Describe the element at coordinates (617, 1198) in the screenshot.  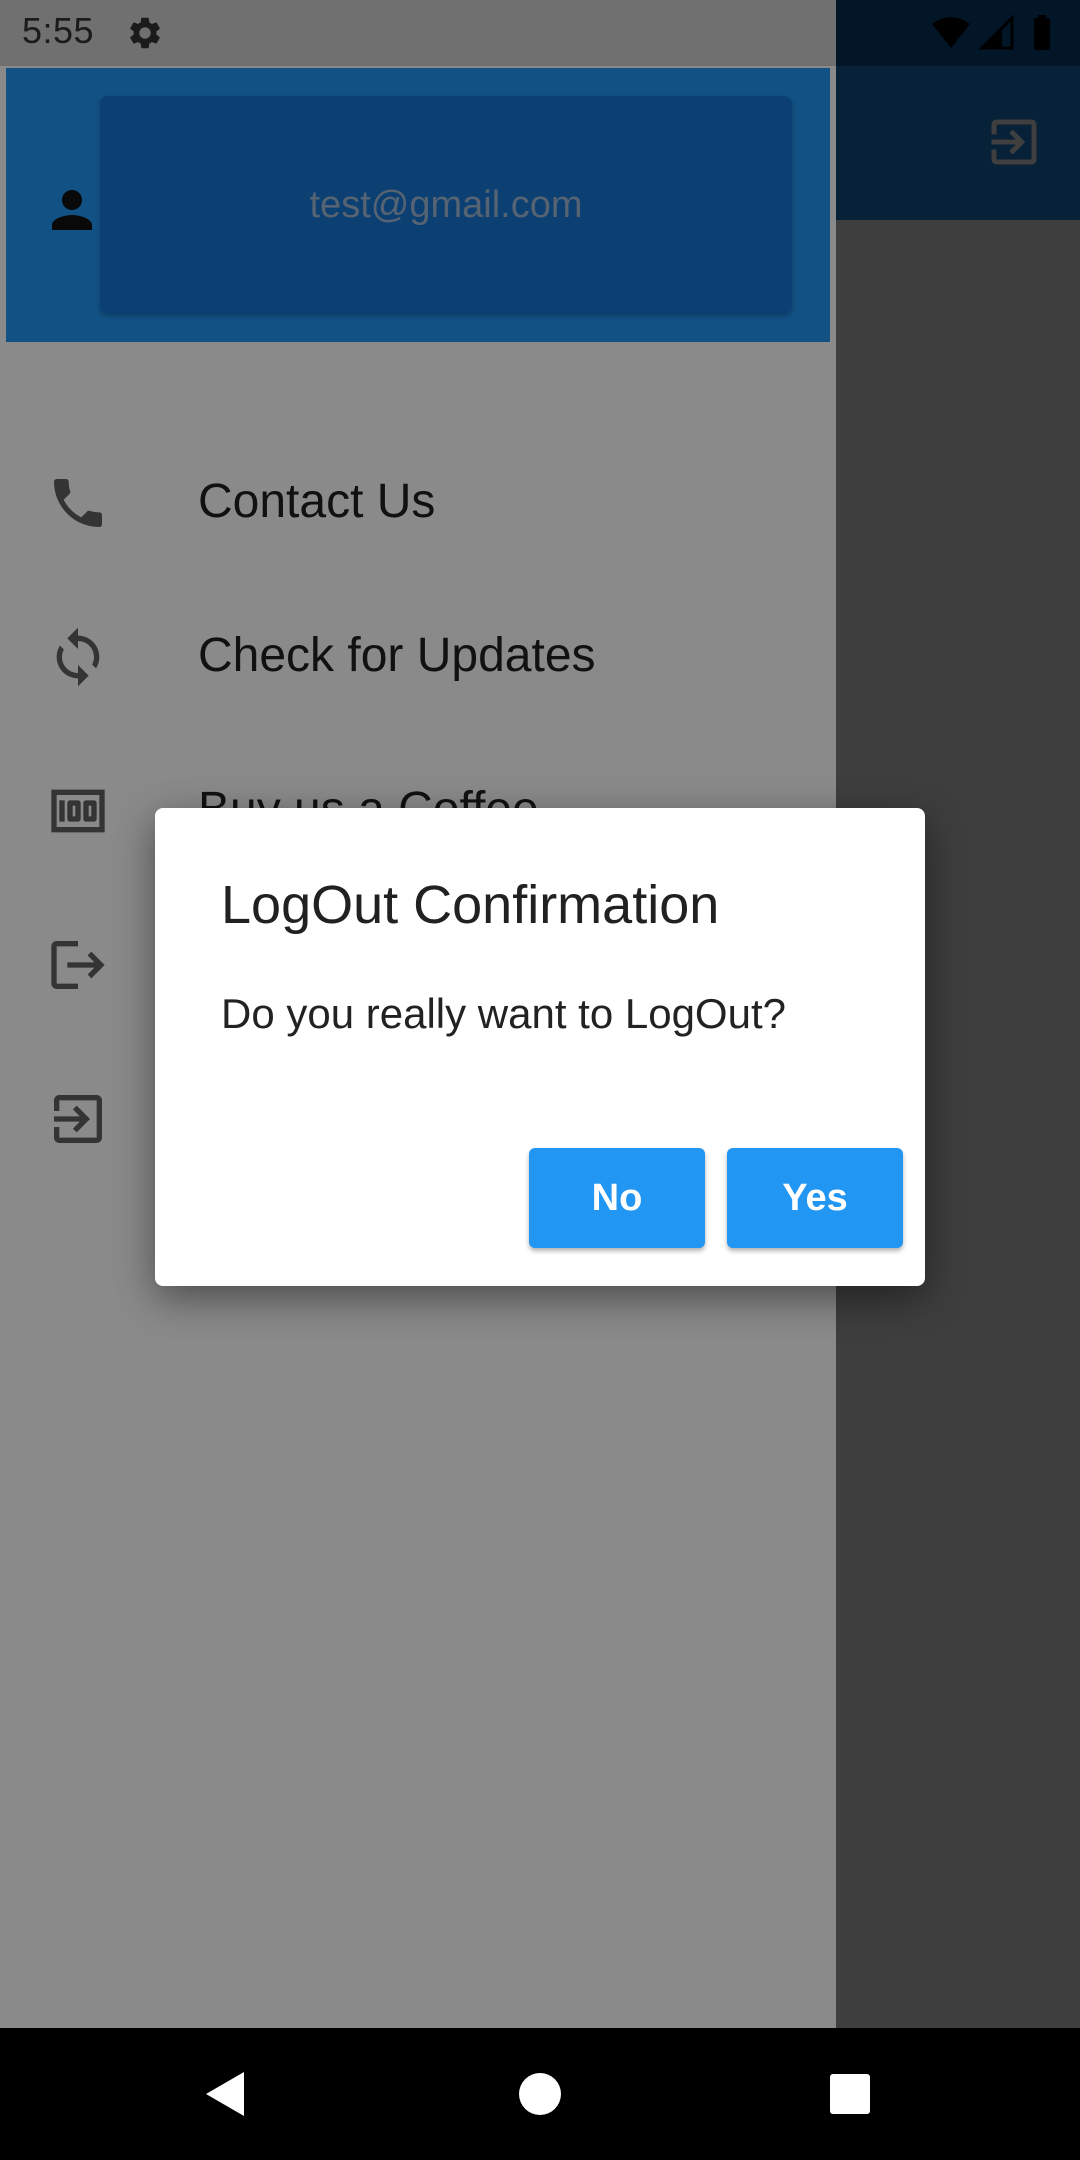
I see `no-button: No` at that location.